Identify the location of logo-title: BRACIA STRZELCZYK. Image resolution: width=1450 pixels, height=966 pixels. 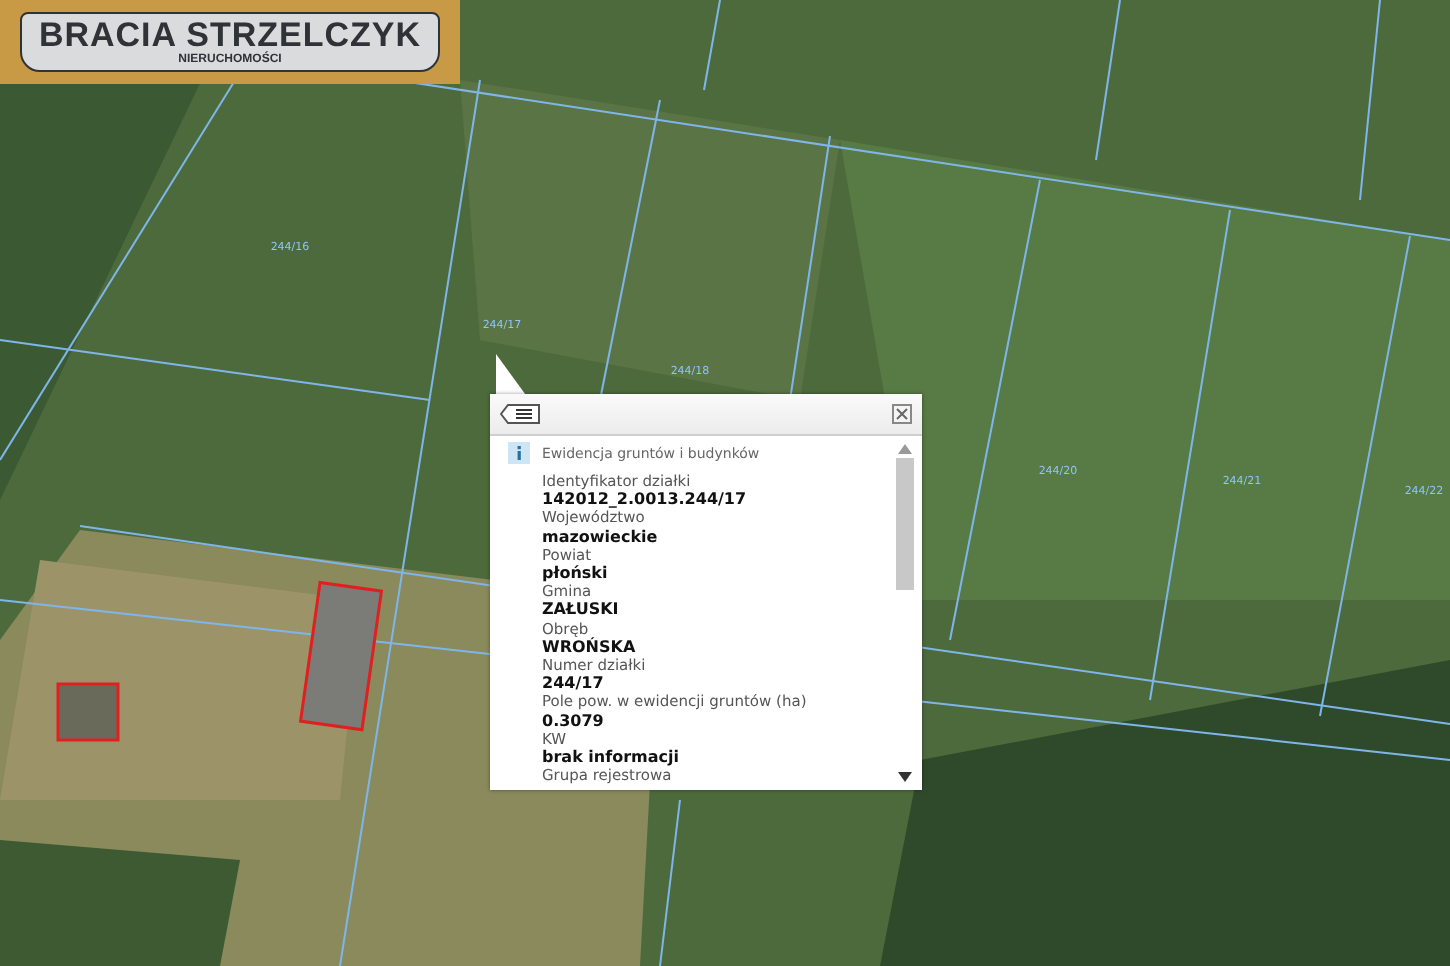
(230, 36).